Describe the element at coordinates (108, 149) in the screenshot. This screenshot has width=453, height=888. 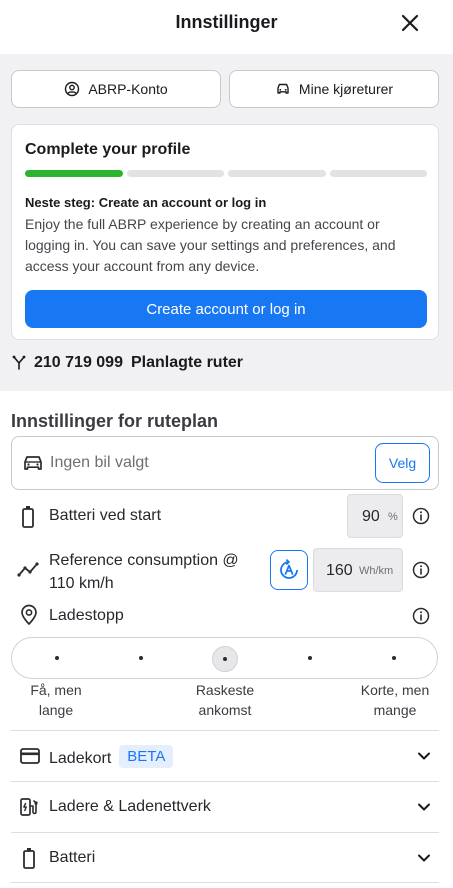
I see `profile-card-title: Complete your profile` at that location.